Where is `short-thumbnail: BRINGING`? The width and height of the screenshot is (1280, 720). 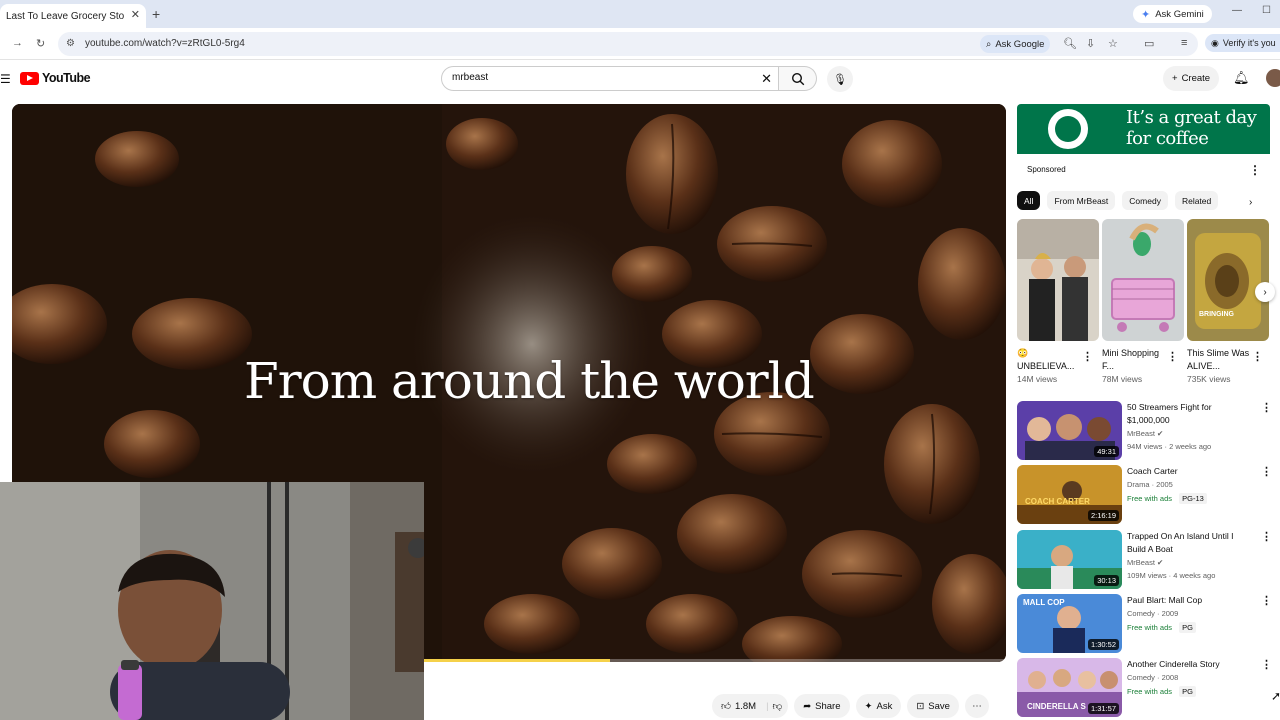 short-thumbnail: BRINGING is located at coordinates (1228, 280).